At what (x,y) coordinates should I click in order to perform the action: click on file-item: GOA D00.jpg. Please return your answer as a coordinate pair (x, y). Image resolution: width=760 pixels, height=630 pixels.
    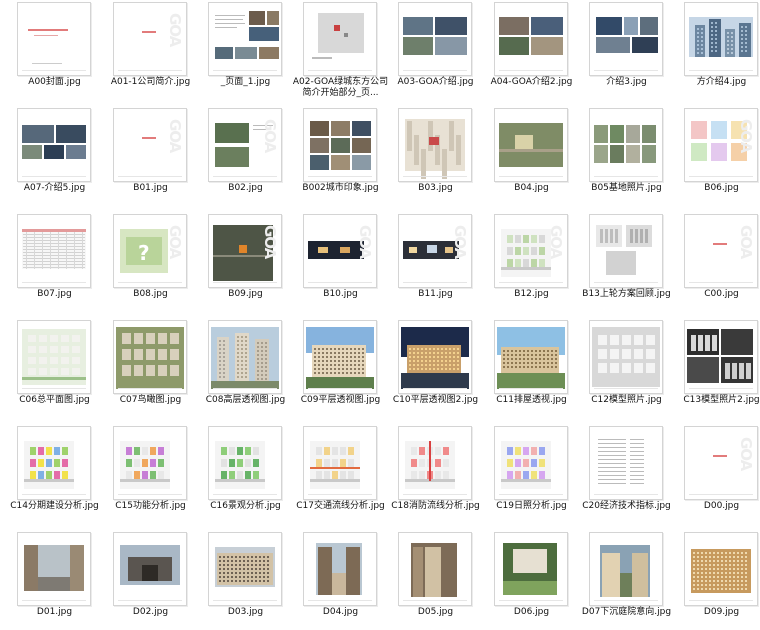
    Looking at the image, I should click on (717, 474).